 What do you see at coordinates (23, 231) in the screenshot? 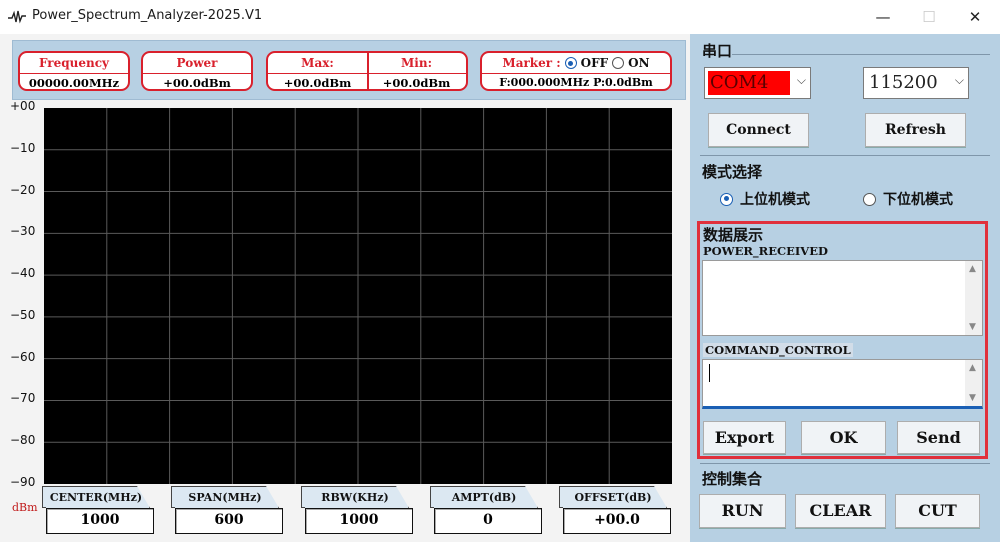
I see `y-tick-label: −30` at bounding box center [23, 231].